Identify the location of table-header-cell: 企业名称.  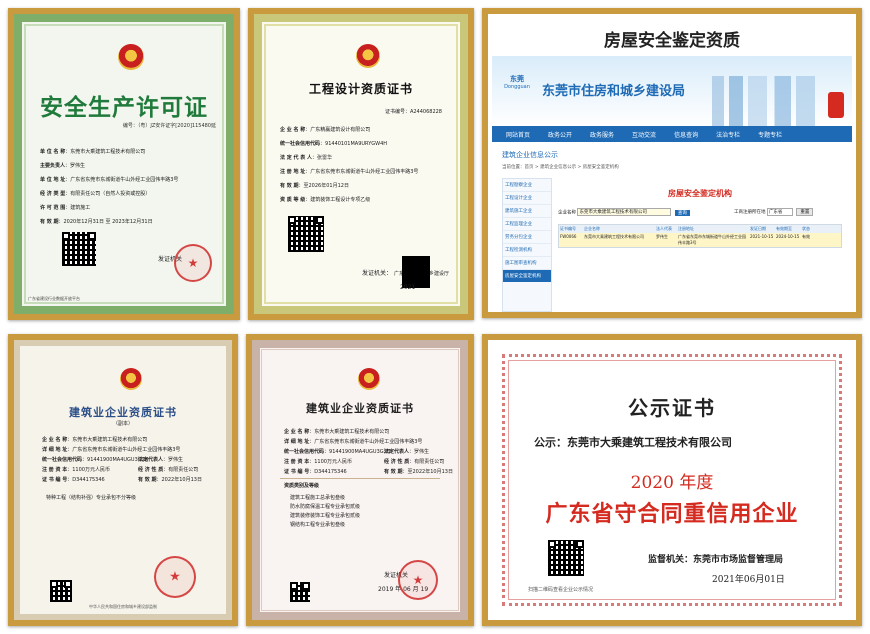
(592, 228).